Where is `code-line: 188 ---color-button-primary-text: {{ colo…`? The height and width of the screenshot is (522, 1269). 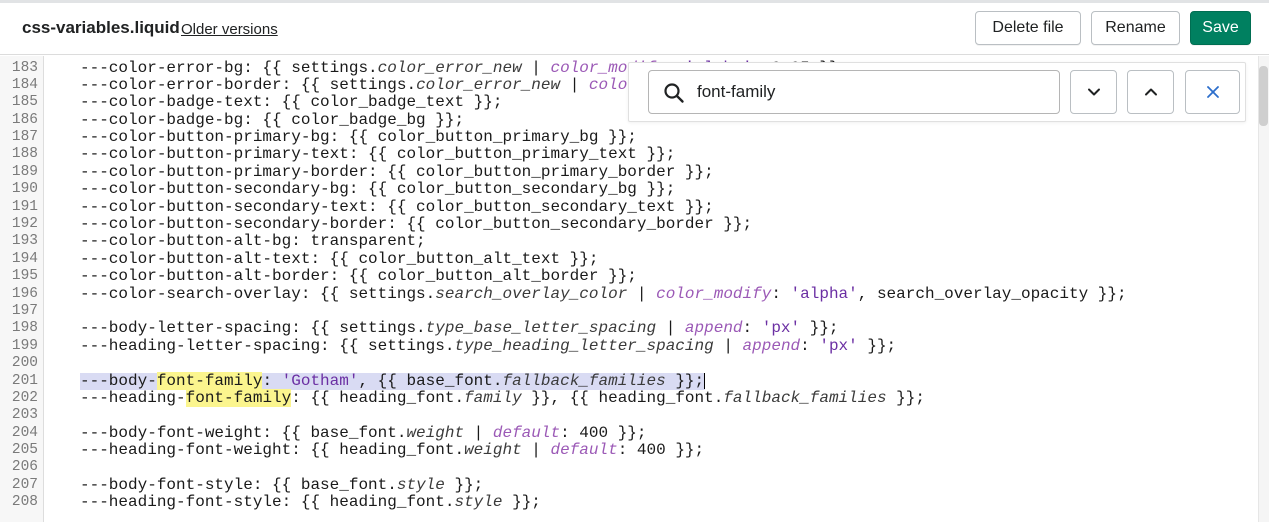 code-line: 188 ---color-button-primary-text: {{ colo… is located at coordinates (629, 155).